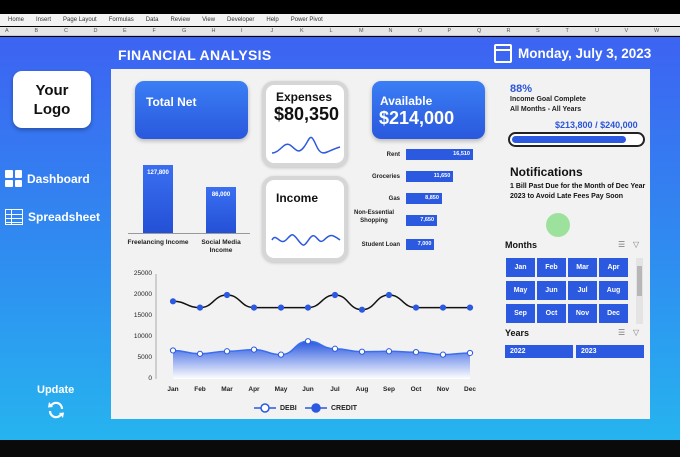 This screenshot has width=680, height=457. Describe the element at coordinates (321, 302) in the screenshot. I see `series-credit-line` at that location.